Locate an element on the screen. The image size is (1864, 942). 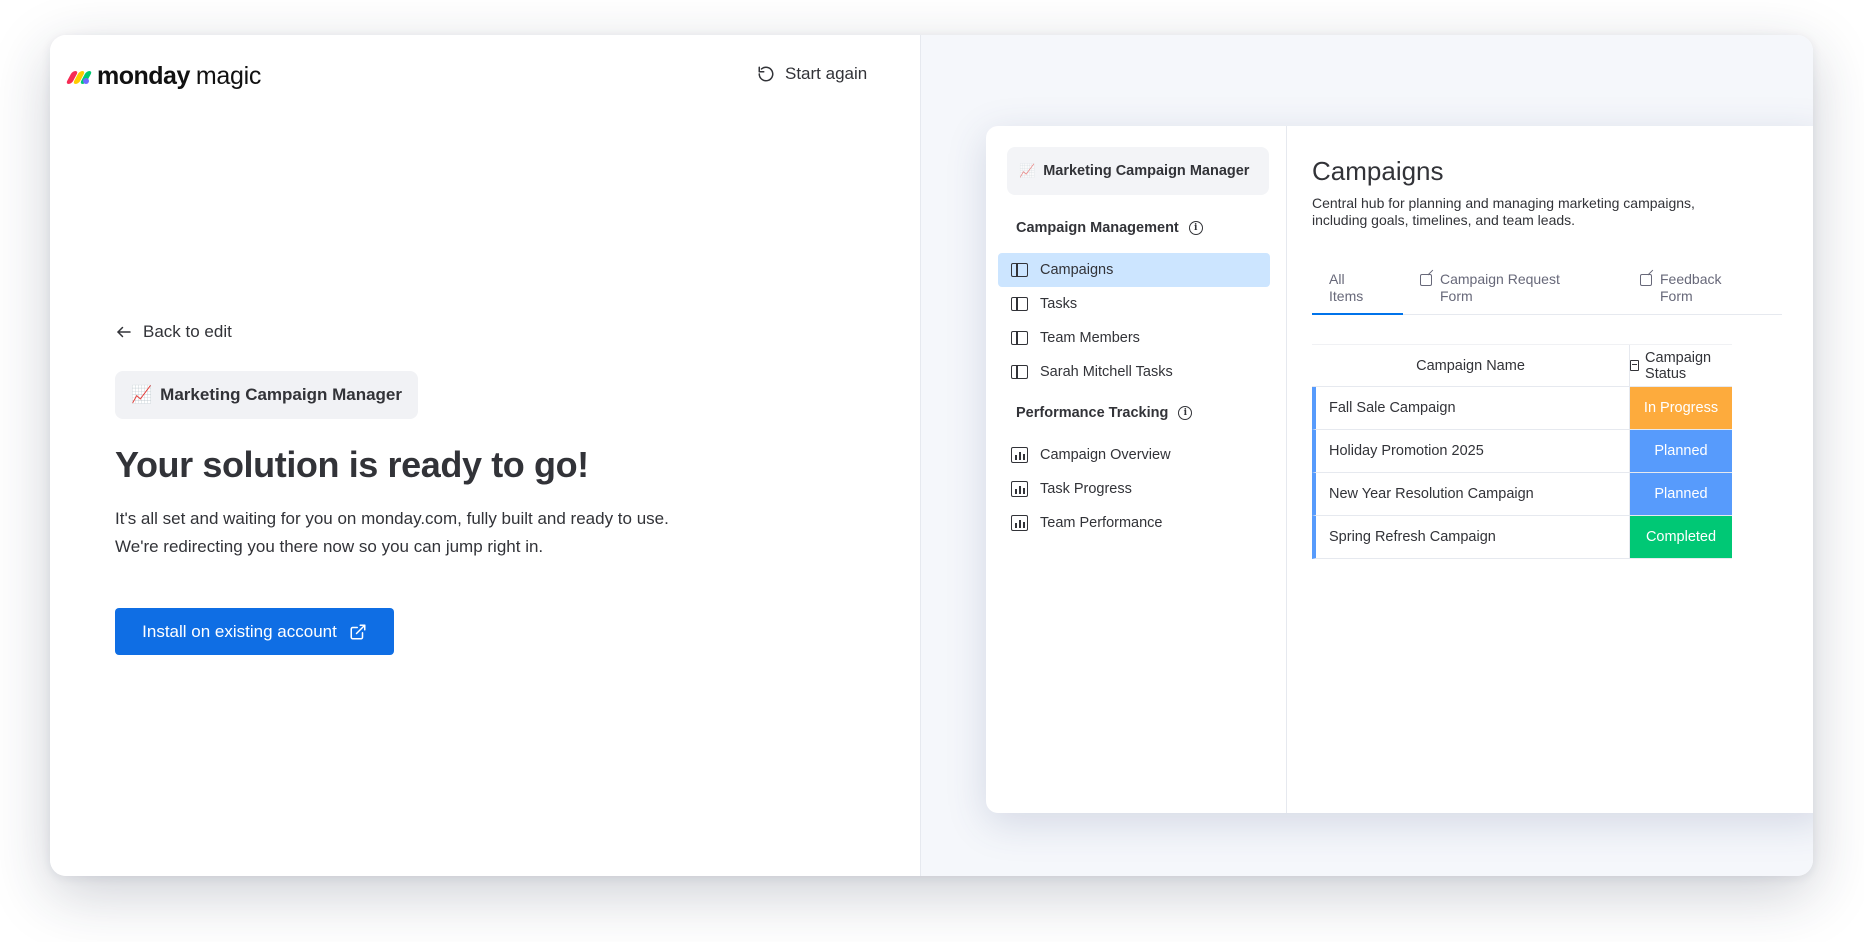
table-row: New Year Resolution Campaign Planned is located at coordinates (1522, 494).